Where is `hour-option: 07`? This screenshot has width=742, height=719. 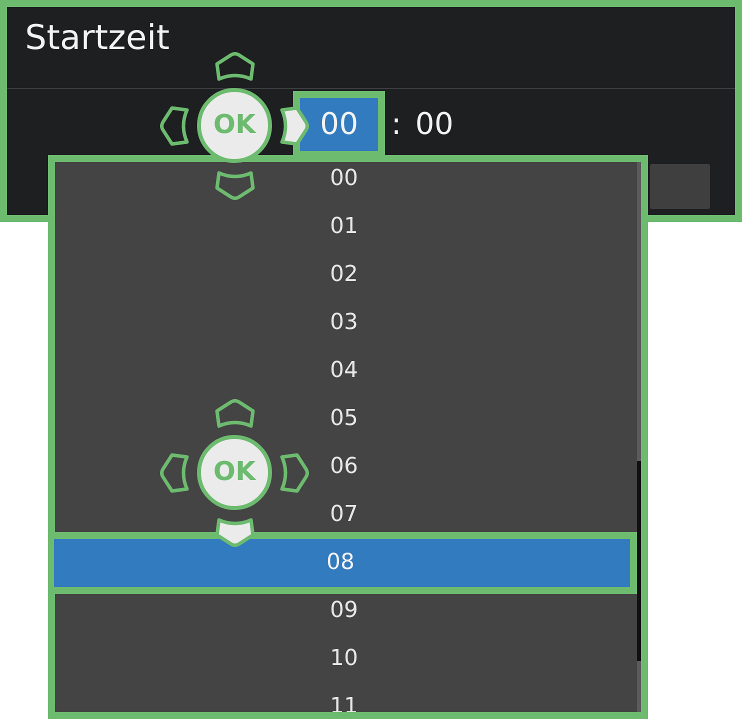
hour-option: 07 is located at coordinates (344, 515).